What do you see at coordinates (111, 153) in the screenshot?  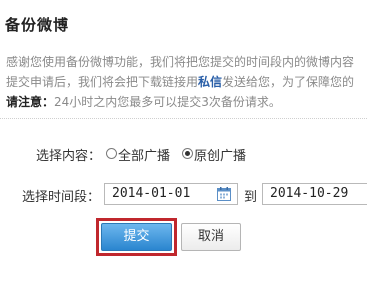 I see `radio-all-broadcasts` at bounding box center [111, 153].